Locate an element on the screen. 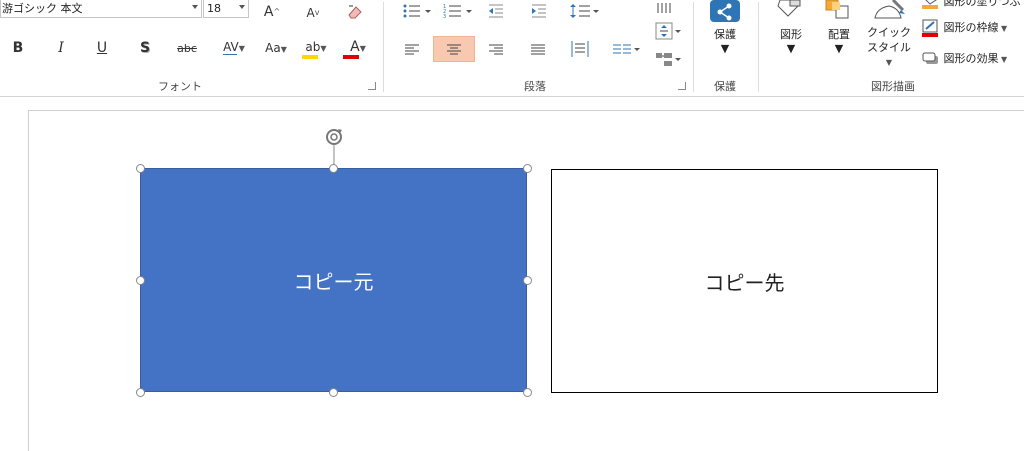  text-direction-icon is located at coordinates (664, 8).